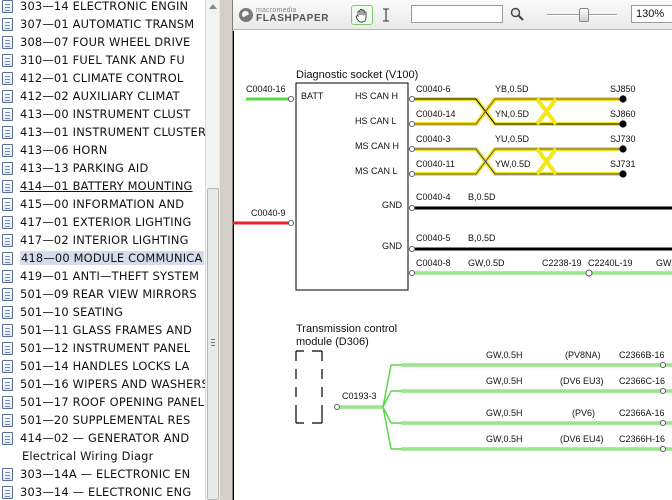  I want to click on wire-label-c0040-5: C0040-5, so click(433, 238).